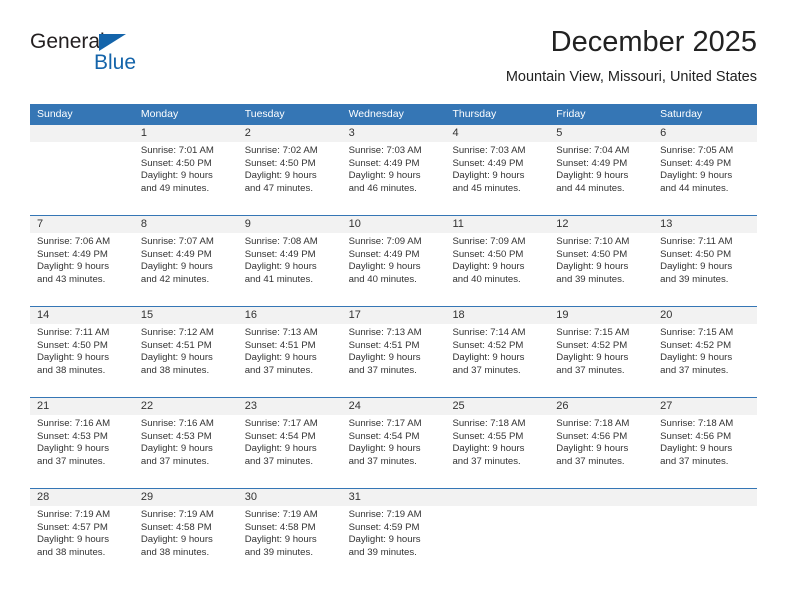 The image size is (792, 612). I want to click on sunset-time: Sunset: 4:59 PM, so click(384, 527).